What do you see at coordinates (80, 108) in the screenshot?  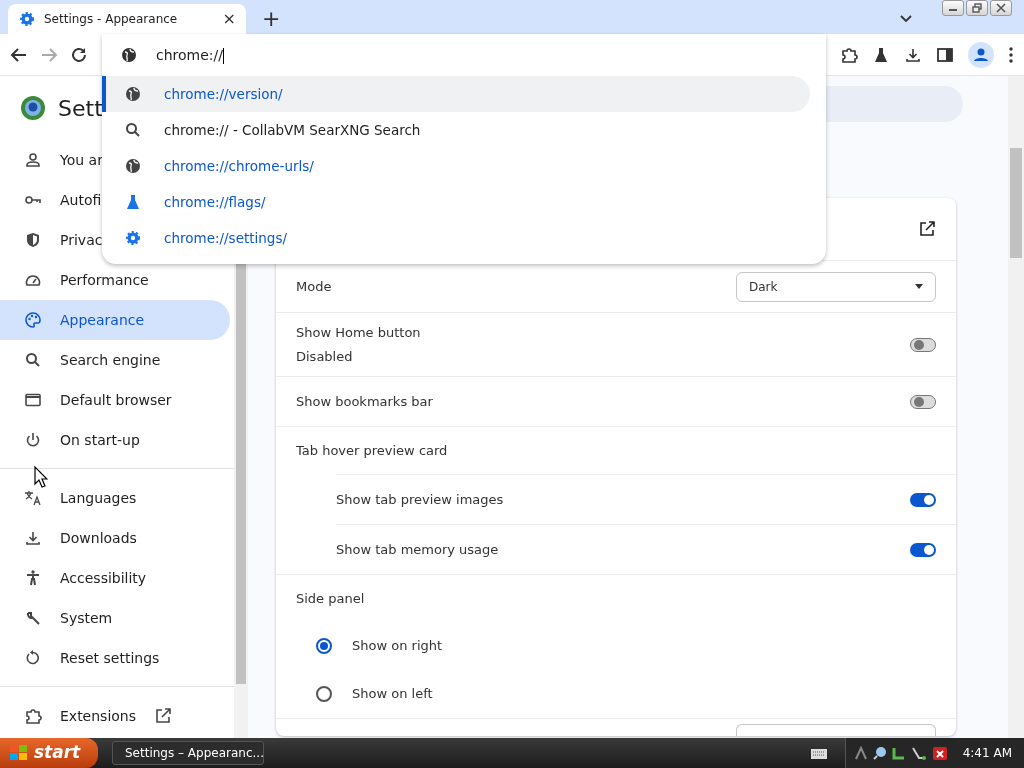 I see `page-title: Sett` at bounding box center [80, 108].